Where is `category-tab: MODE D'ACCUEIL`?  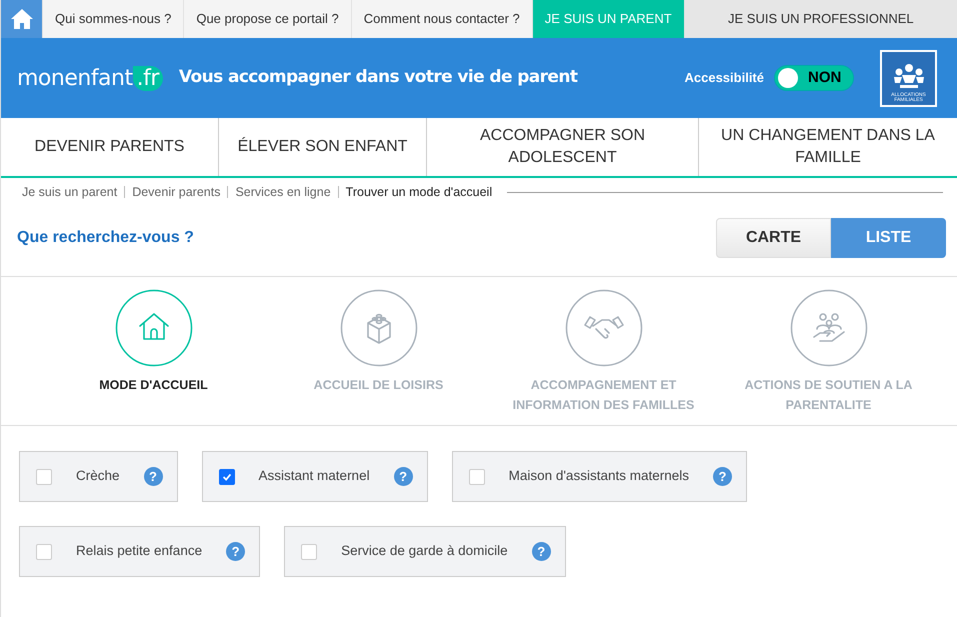 category-tab: MODE D'ACCUEIL is located at coordinates (153, 352).